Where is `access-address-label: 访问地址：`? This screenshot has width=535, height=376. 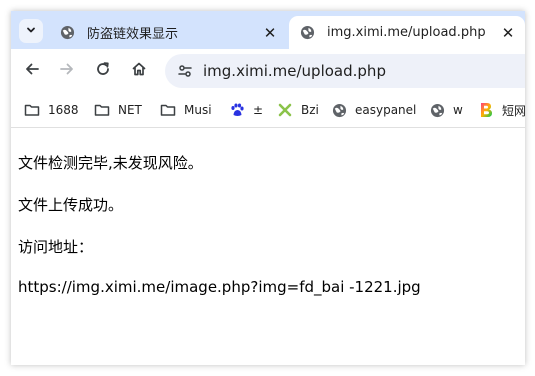 access-address-label: 访问地址： is located at coordinates (56, 247).